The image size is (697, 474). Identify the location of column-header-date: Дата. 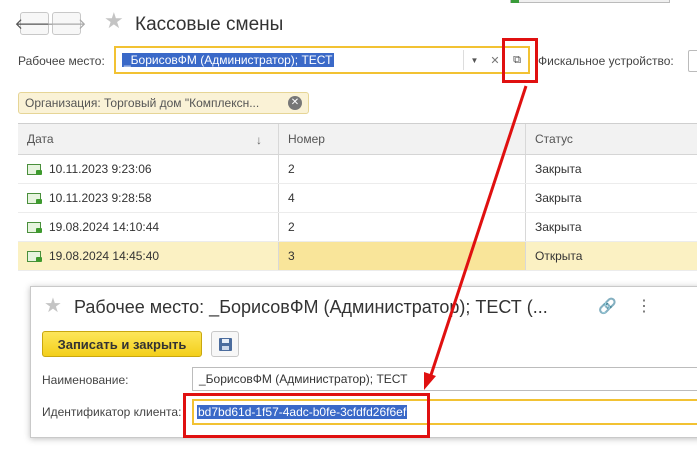
(148, 139).